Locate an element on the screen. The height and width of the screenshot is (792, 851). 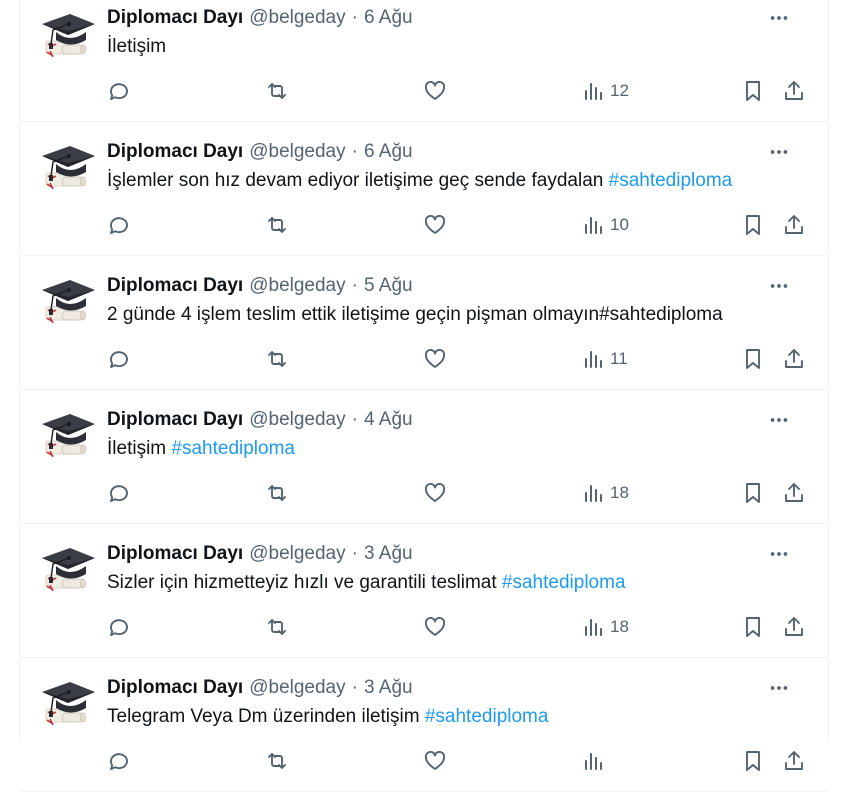
tweet-text: İletişim #sahtediploma is located at coordinates (459, 449).